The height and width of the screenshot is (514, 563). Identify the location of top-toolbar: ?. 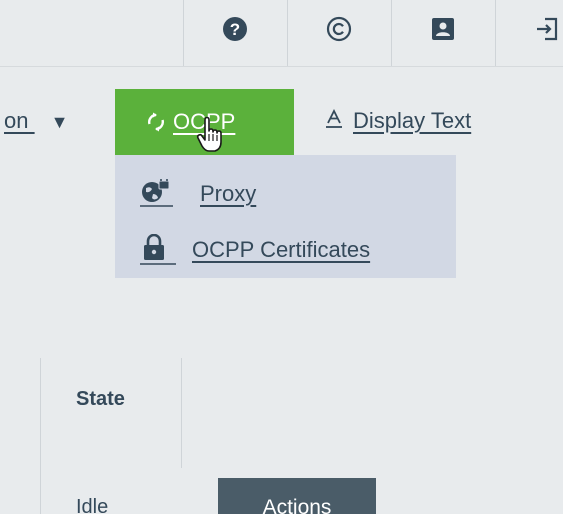
(281, 33).